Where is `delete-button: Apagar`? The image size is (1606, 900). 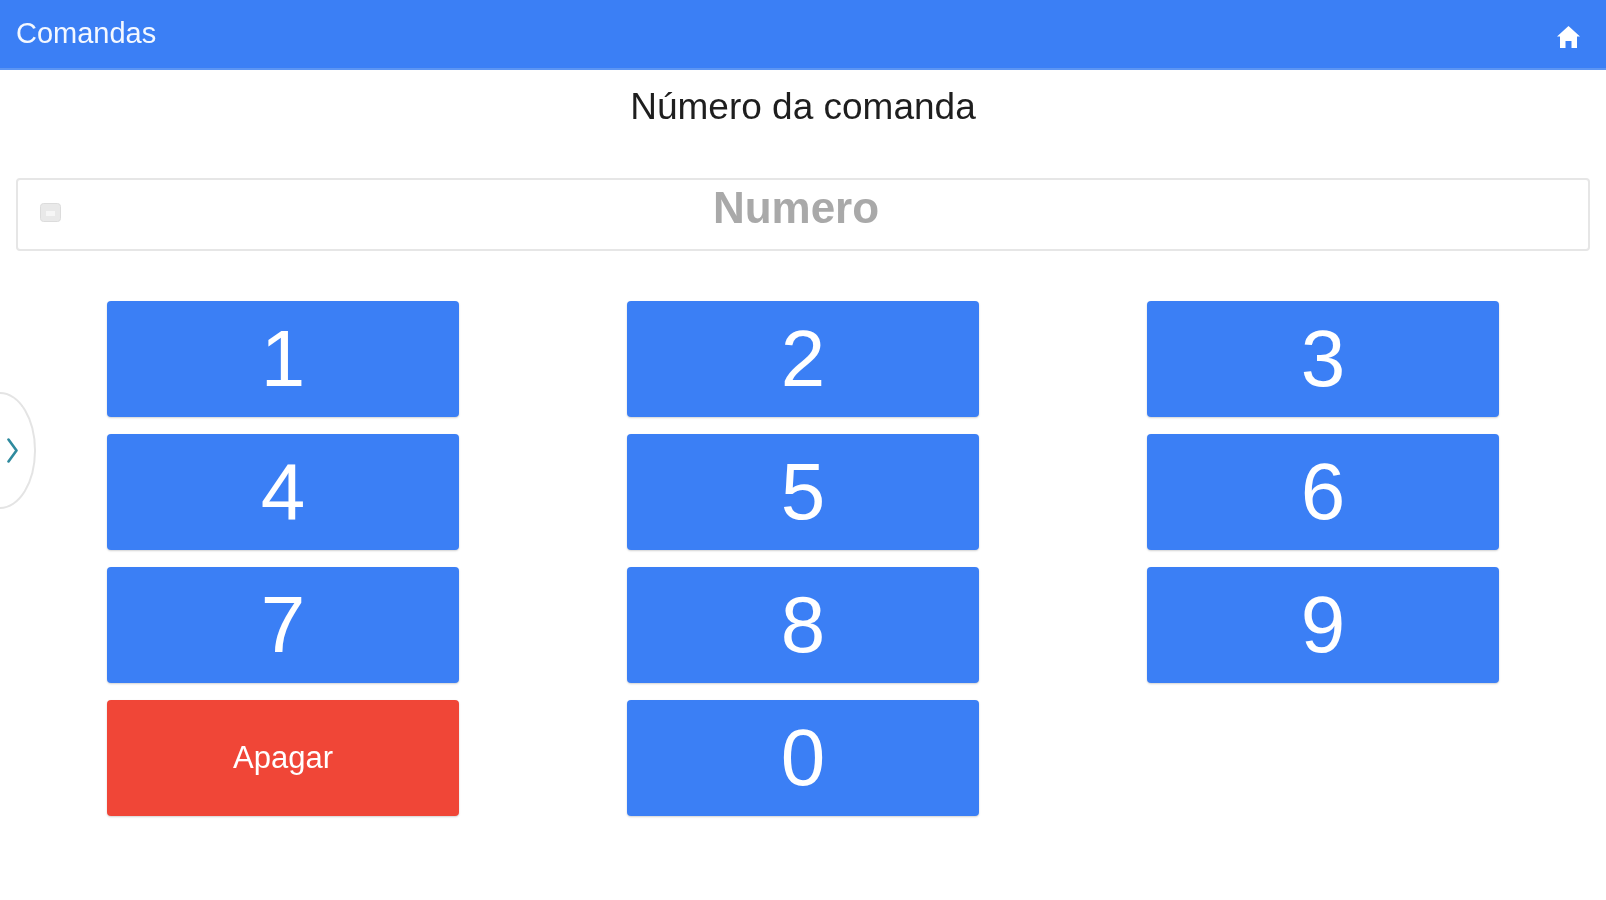
delete-button: Apagar is located at coordinates (283, 758).